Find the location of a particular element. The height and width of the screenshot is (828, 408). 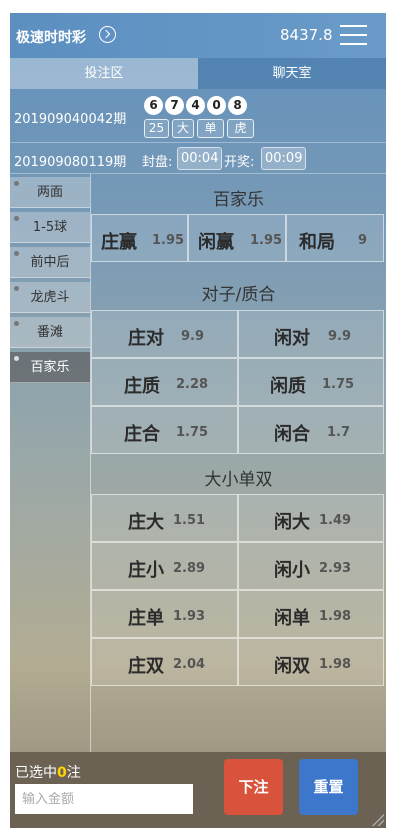

bet-option: 庄大 1.51 is located at coordinates (164, 518).